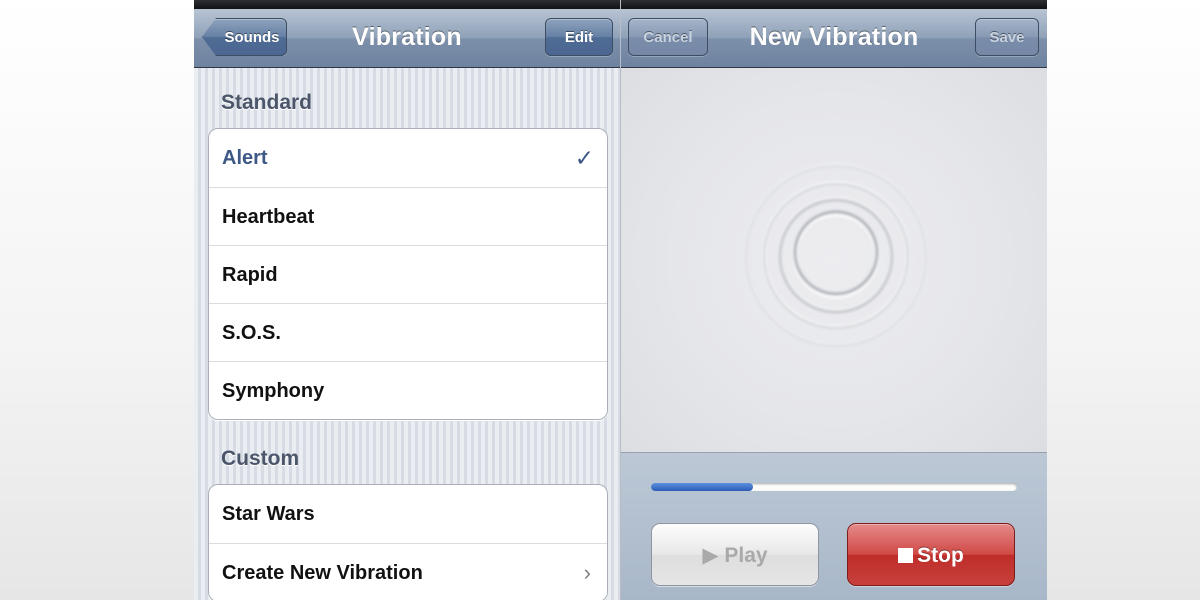  I want to click on checkmark-icon: ✓, so click(584, 158).